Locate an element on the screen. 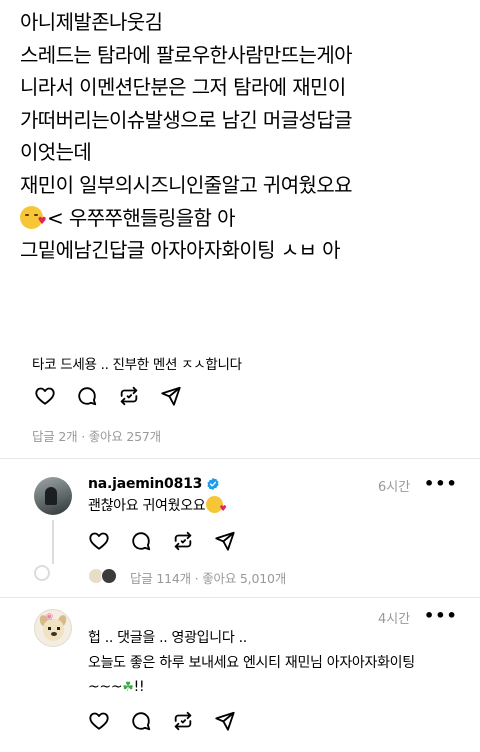  mini-avatar is located at coordinates (109, 576).